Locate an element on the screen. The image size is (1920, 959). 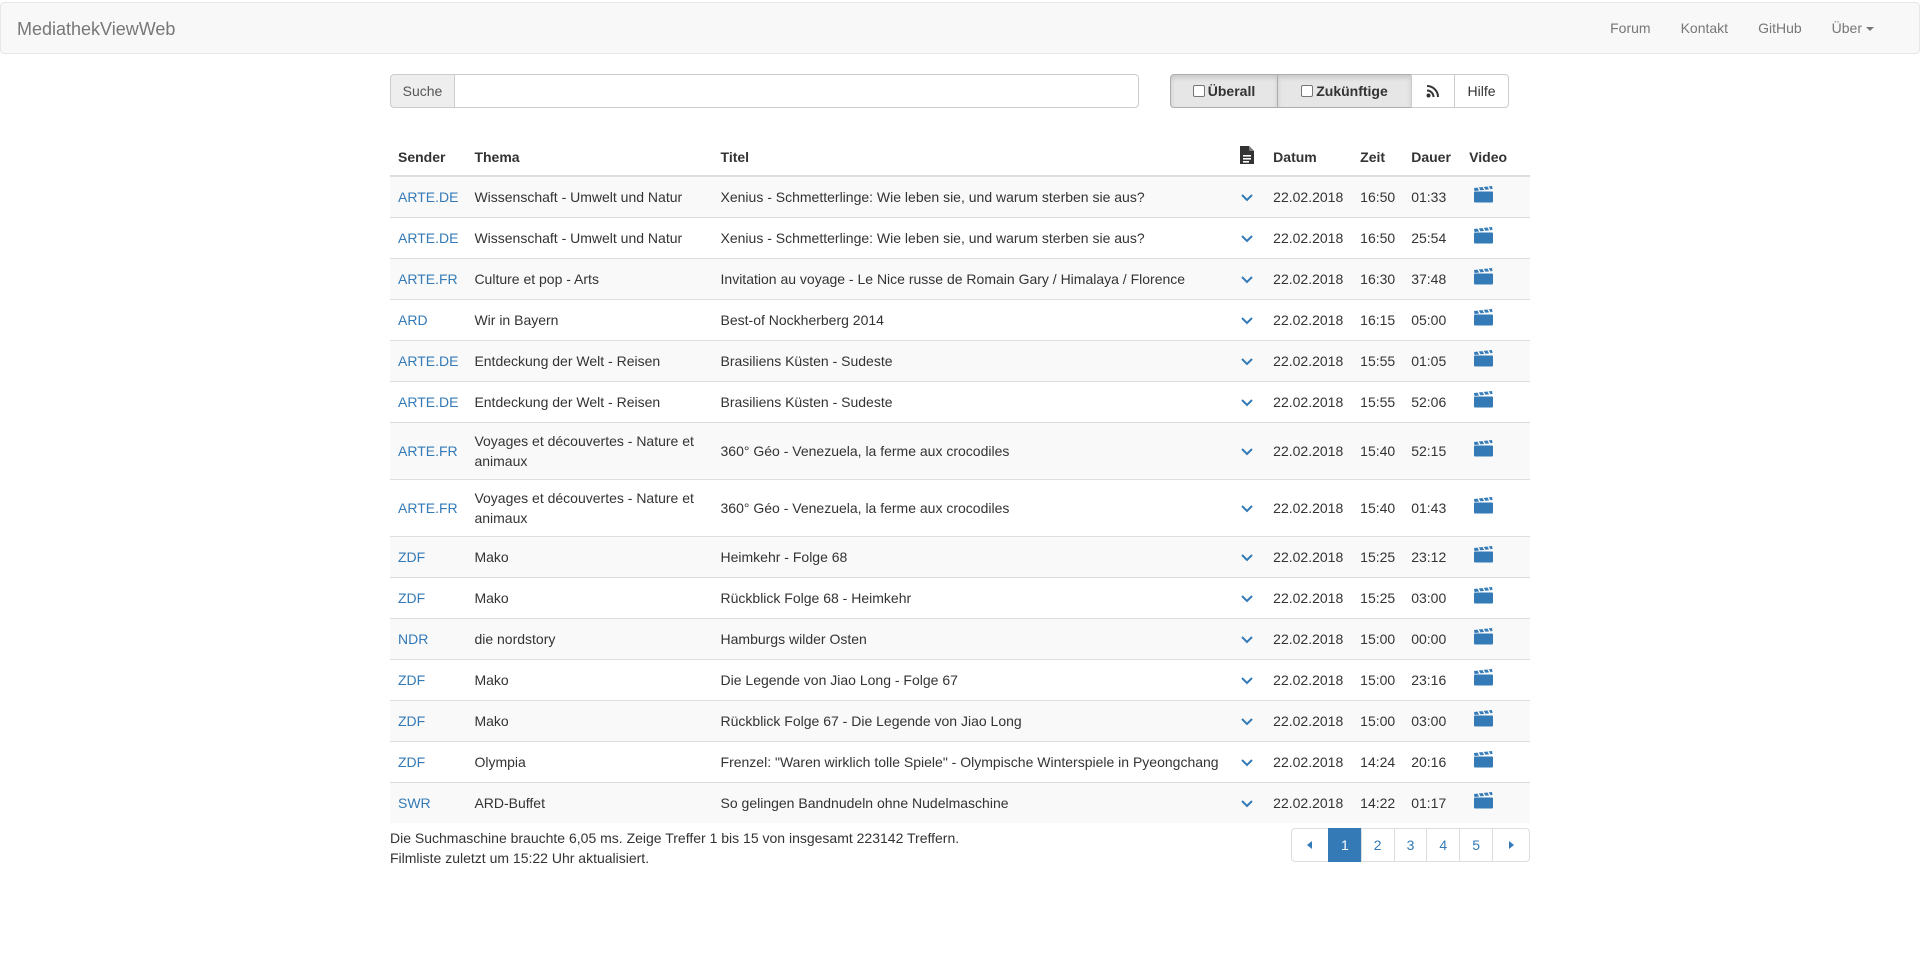
page-link-5: 5 is located at coordinates (1476, 845).